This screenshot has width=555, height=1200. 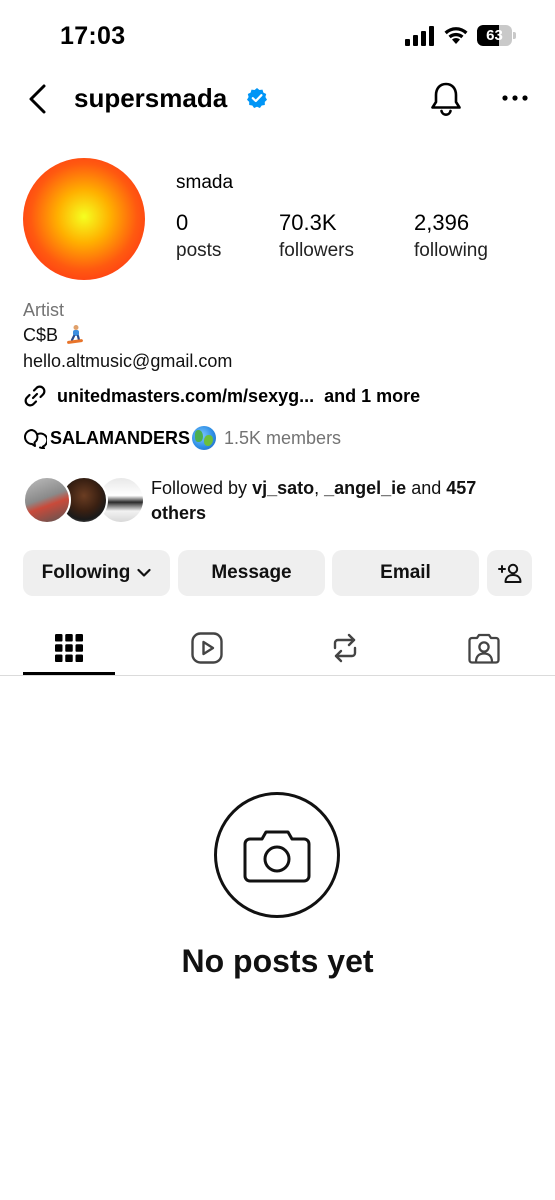 I want to click on profile-username: supersmada, so click(x=151, y=98).